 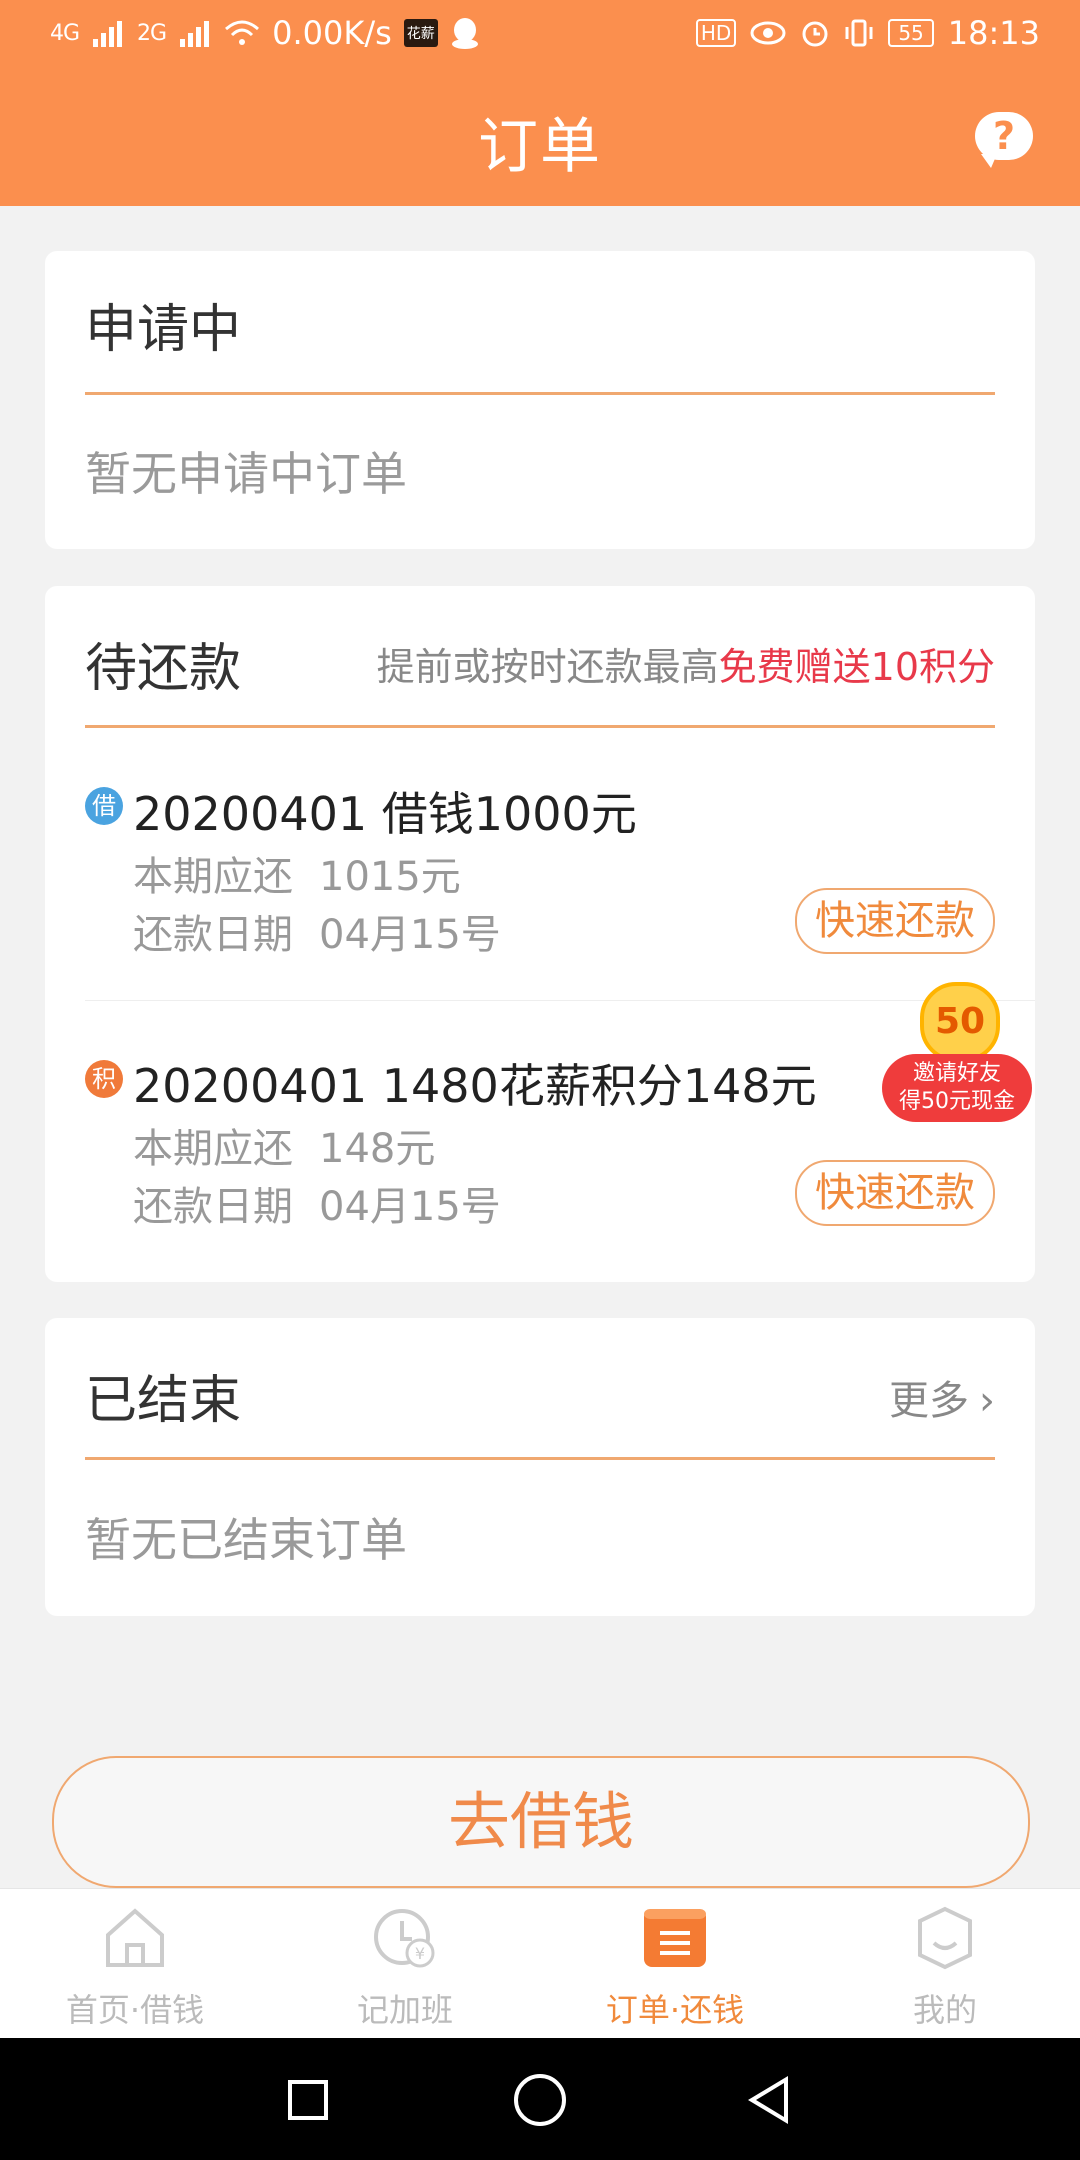 I want to click on finished-empty-text: 暂无已结束订单, so click(x=246, y=1540).